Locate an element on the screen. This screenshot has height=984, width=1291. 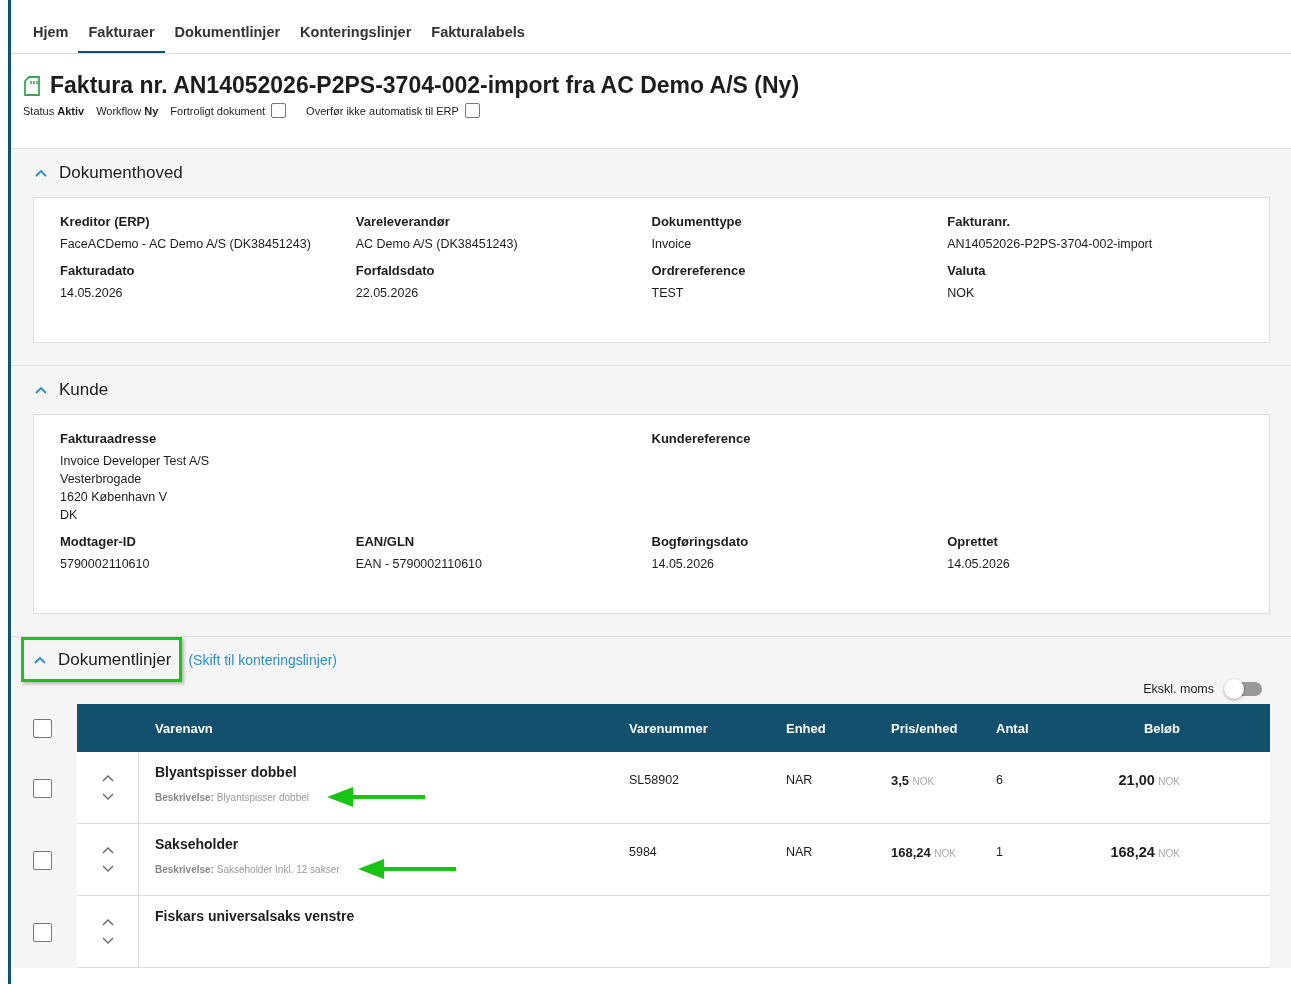
item-name: Sakseholder is located at coordinates (197, 844).